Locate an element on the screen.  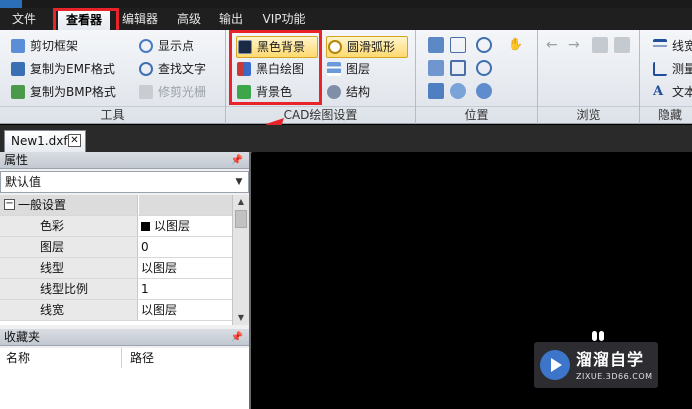
property-row: 色彩 以图层 is located at coordinates (116, 226).